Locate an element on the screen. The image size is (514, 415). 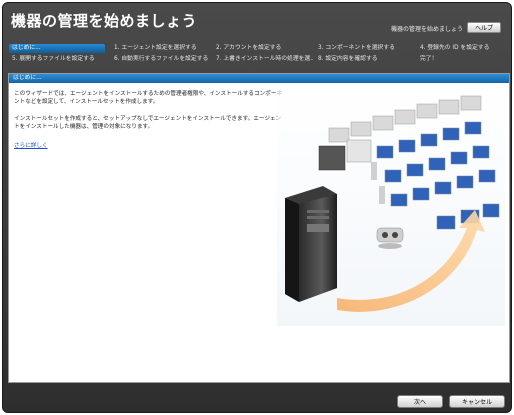
step-5: 5. 展開するファイルを設定する is located at coordinates (59, 59).